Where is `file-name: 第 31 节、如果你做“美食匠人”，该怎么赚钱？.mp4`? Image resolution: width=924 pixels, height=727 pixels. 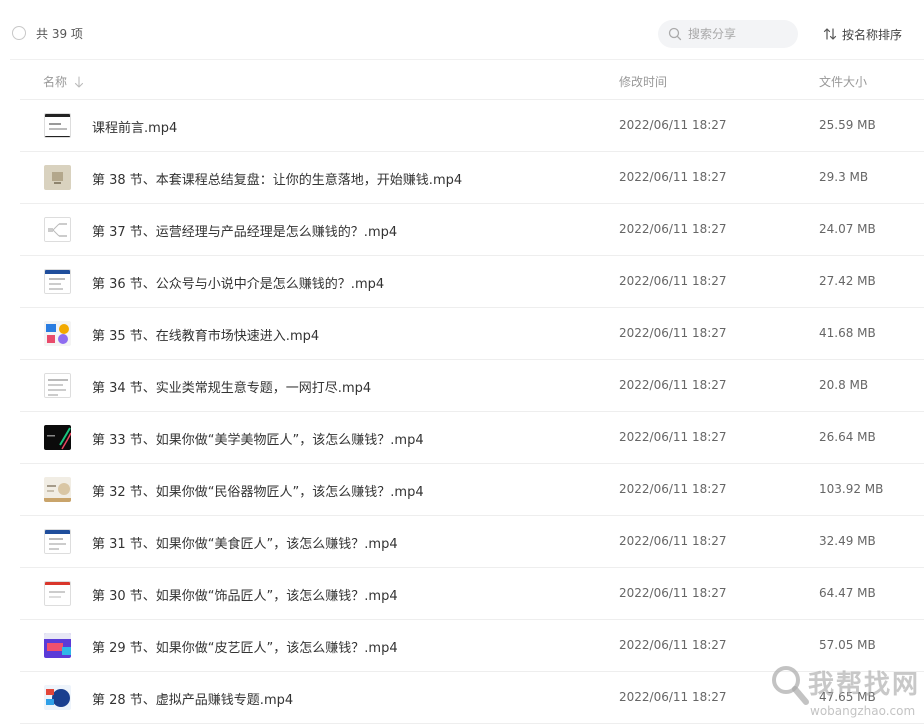 file-name: 第 31 节、如果你做“美食匠人”，该怎么赚钱？.mp4 is located at coordinates (245, 542).